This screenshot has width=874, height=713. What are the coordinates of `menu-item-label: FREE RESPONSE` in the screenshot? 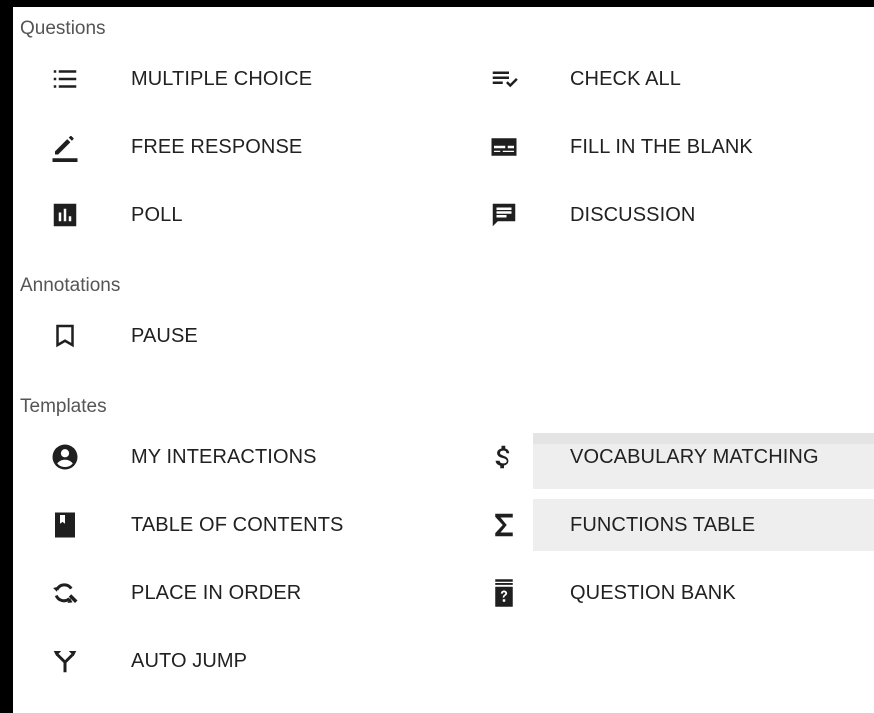 It's located at (217, 146).